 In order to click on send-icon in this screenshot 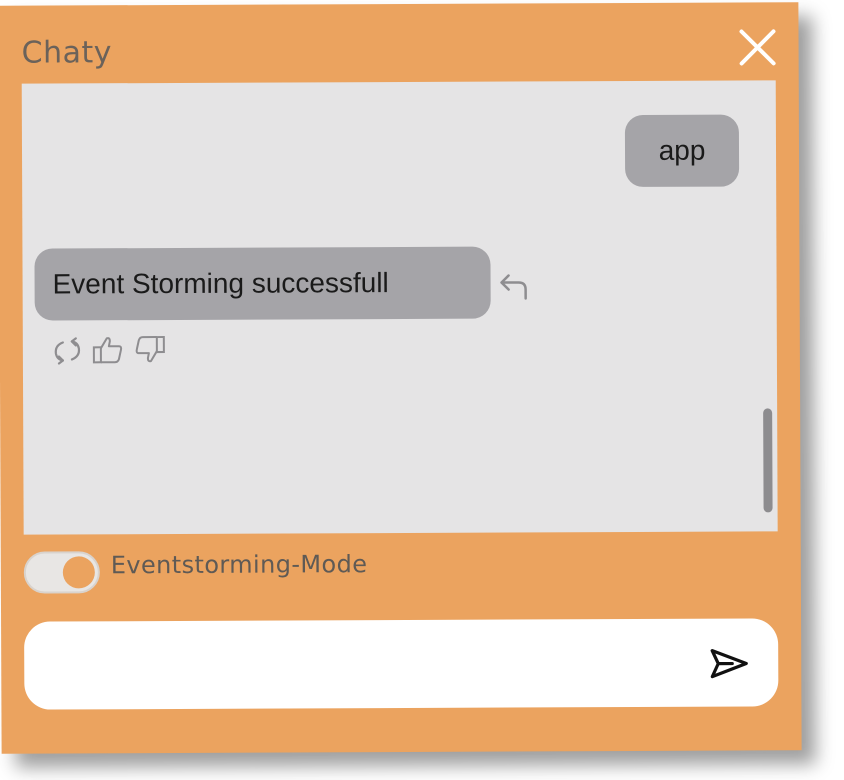, I will do `click(729, 664)`.